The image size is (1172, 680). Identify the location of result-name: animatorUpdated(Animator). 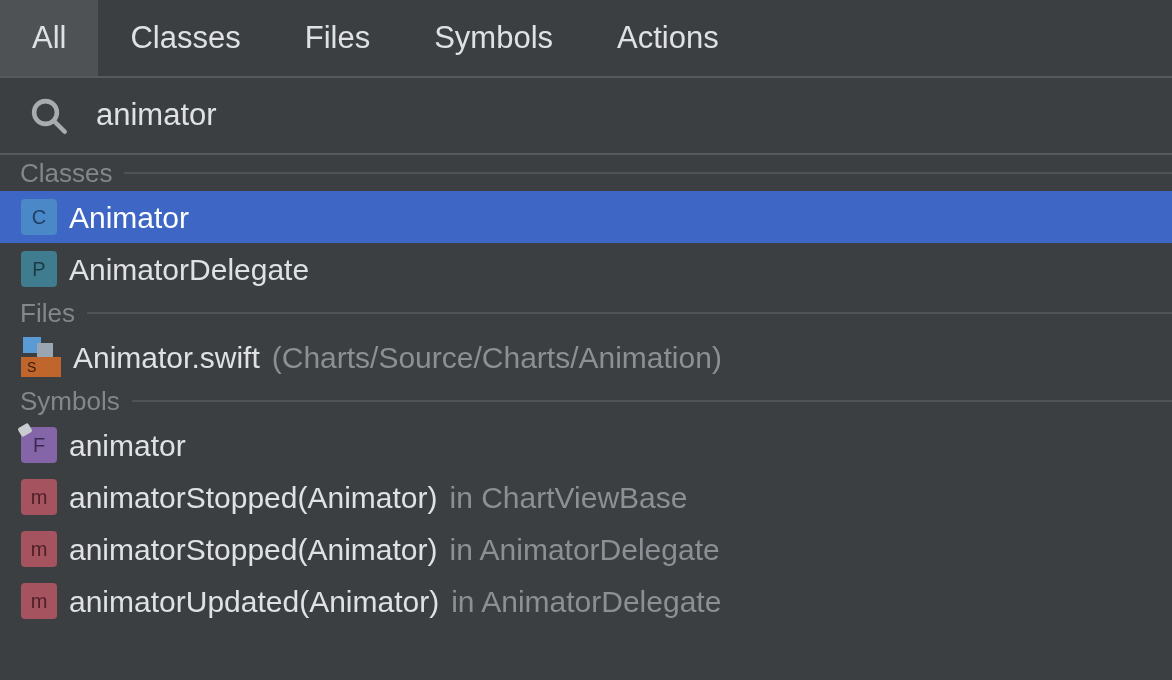
(254, 601).